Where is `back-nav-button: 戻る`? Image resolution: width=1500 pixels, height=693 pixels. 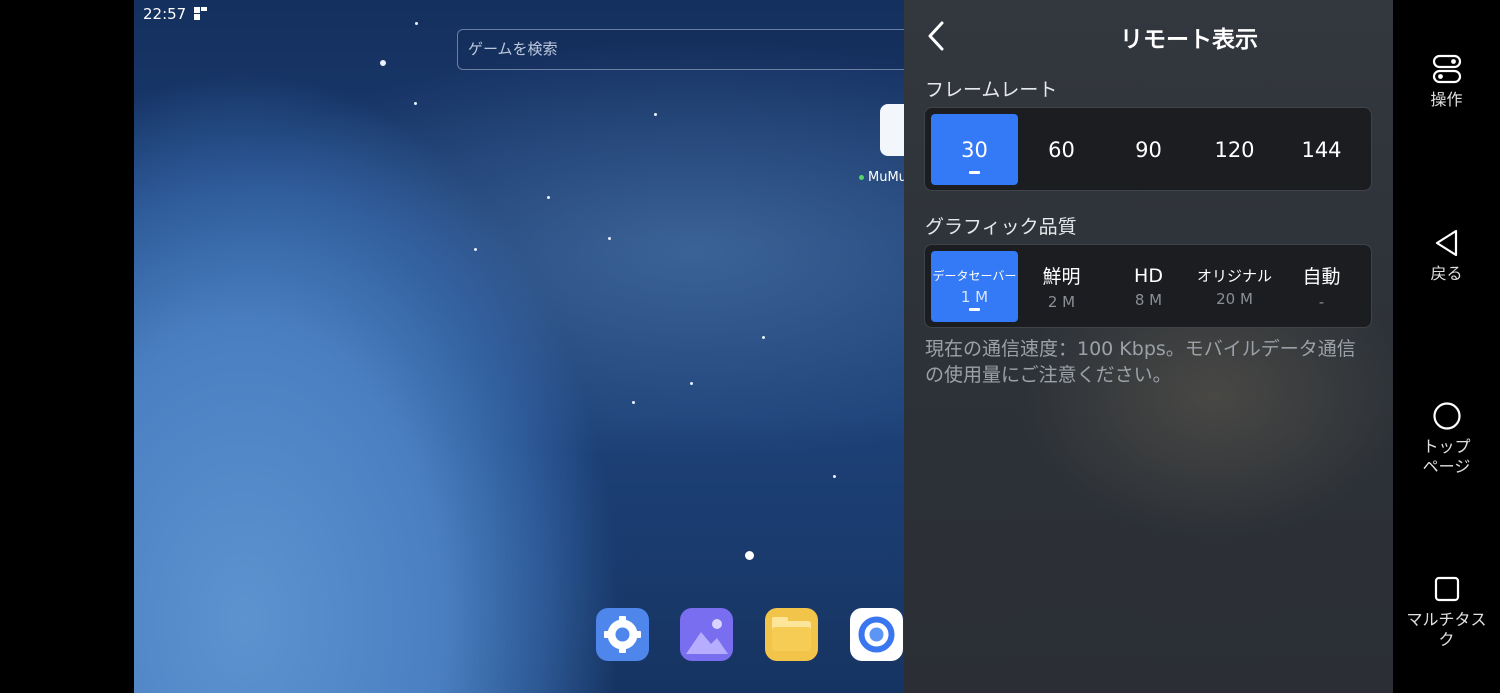 back-nav-button: 戻る is located at coordinates (1446, 256).